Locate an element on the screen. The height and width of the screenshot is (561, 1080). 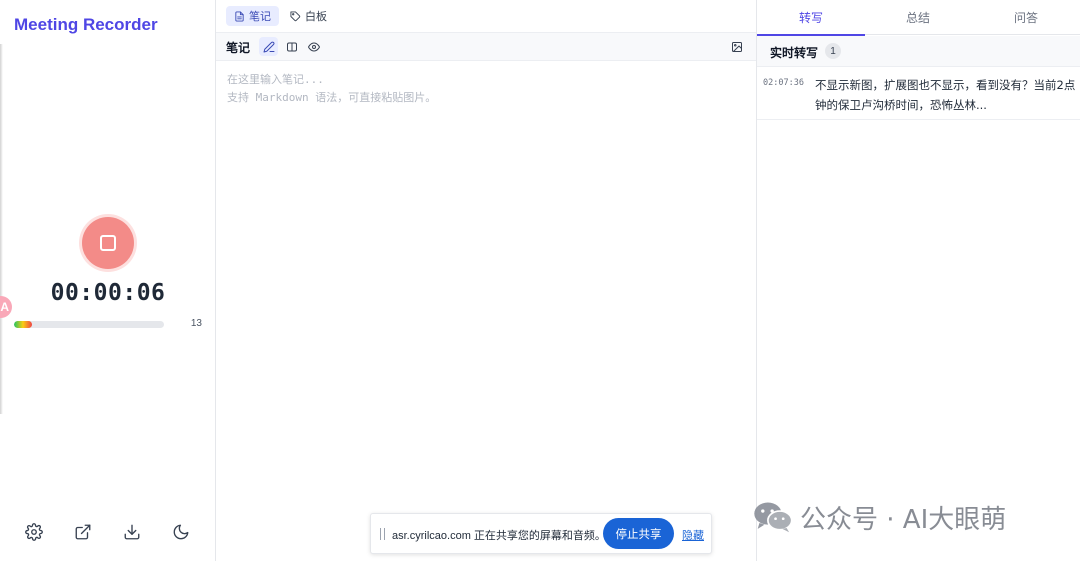
download-icon is located at coordinates (132, 532).